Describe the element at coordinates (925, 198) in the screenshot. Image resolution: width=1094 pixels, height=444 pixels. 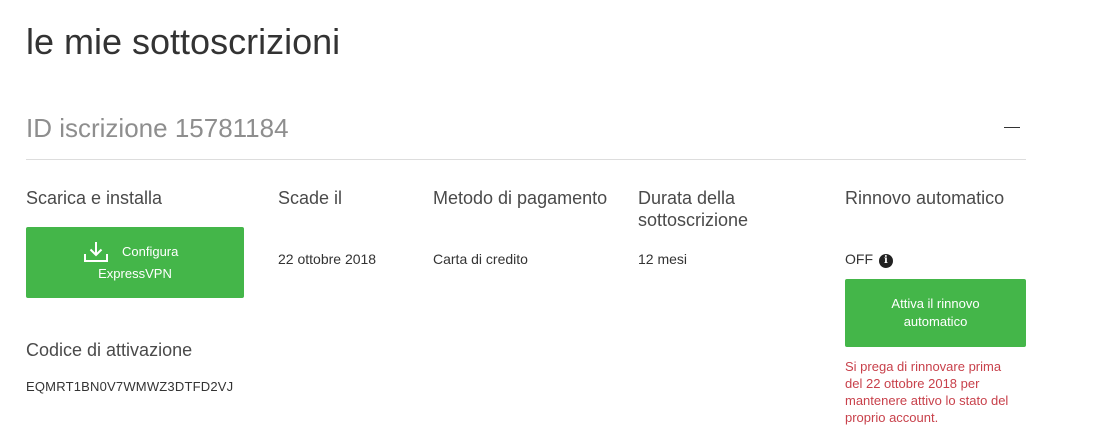
I see `auto-renew-header: Rinnovo automatico` at that location.